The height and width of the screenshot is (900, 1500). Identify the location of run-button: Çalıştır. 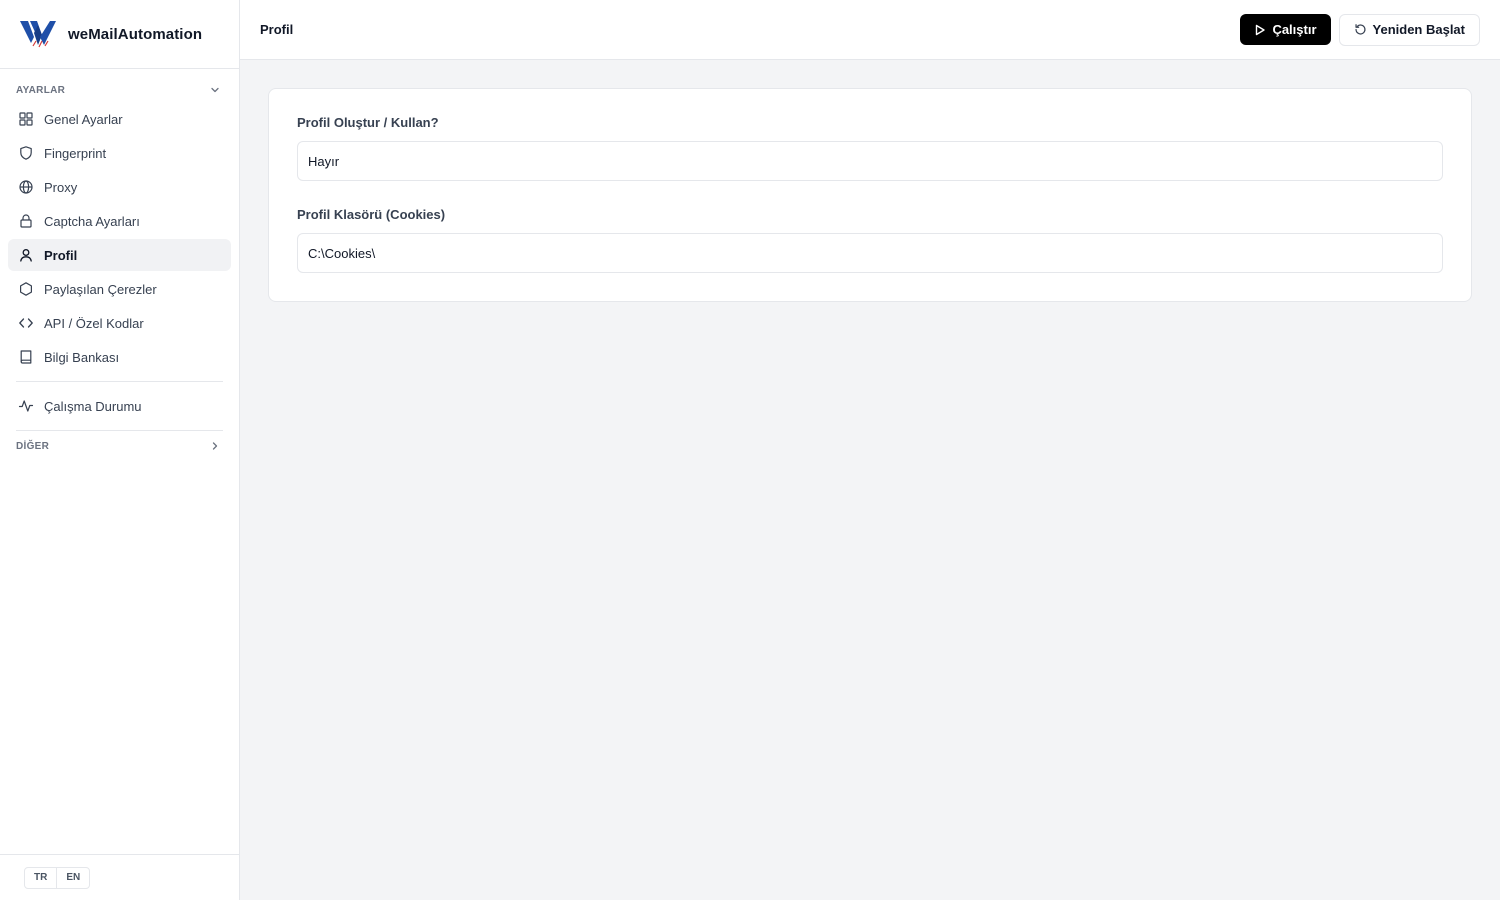
(1285, 29).